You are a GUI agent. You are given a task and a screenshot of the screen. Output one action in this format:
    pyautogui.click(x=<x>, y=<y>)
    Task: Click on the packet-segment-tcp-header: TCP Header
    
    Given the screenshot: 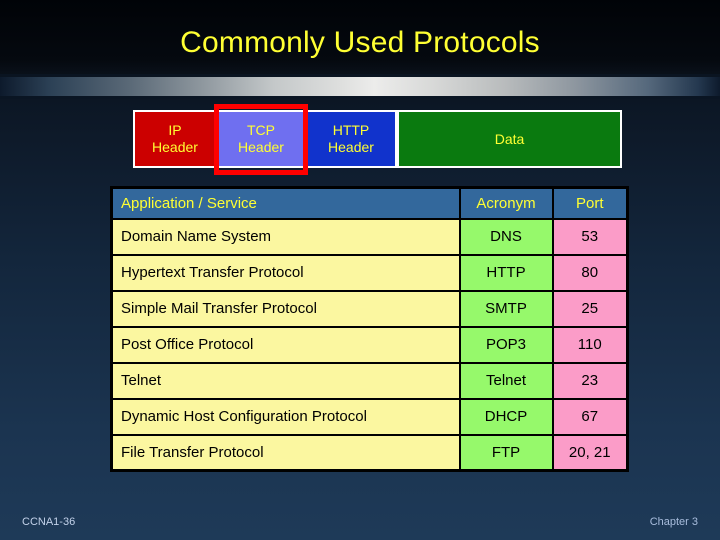 What is the action you would take?
    pyautogui.click(x=261, y=139)
    